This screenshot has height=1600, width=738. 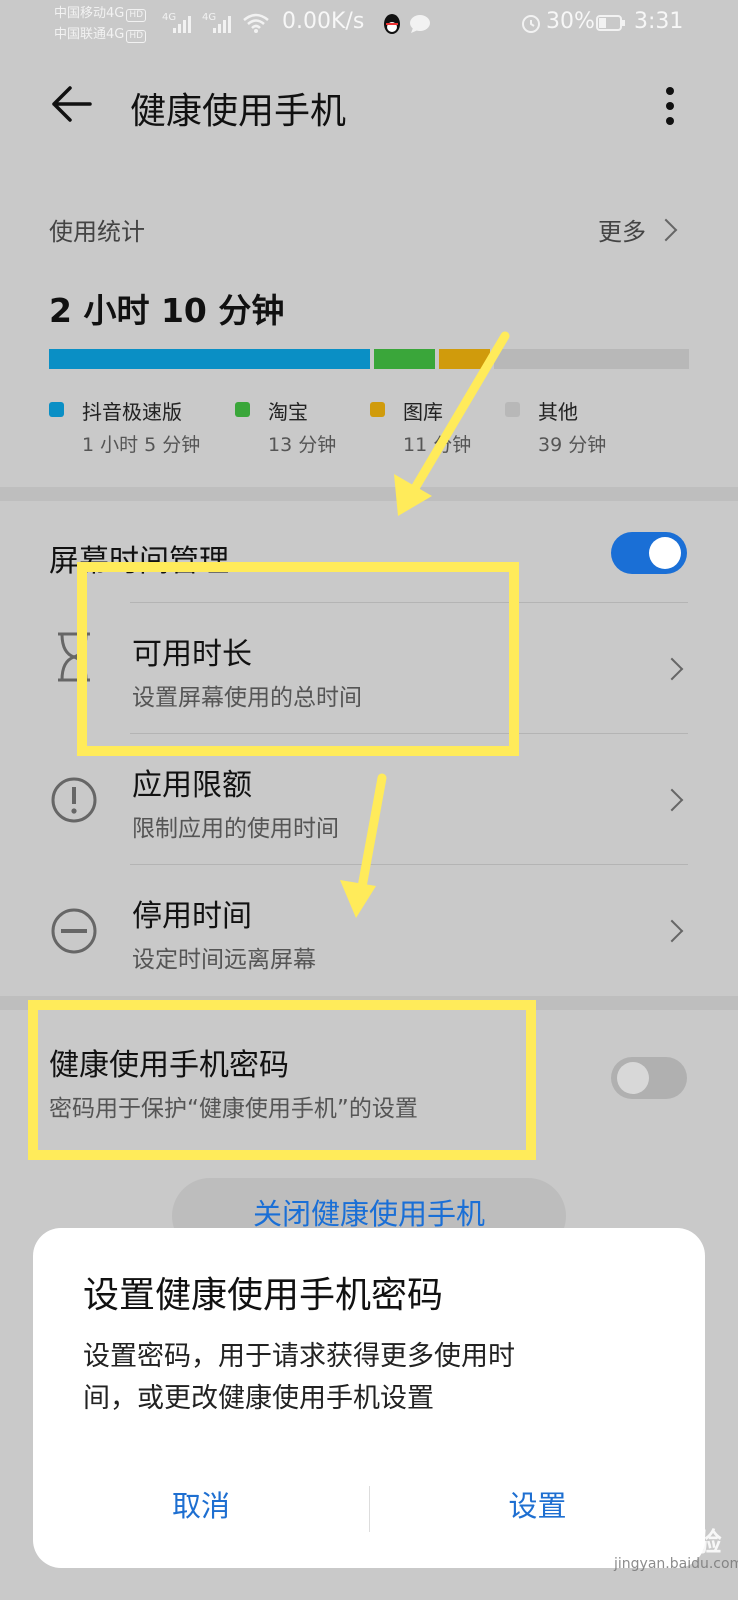 I want to click on dialog-message-line: 设置密码，用于请求获得更多使用时, so click(x=299, y=1356).